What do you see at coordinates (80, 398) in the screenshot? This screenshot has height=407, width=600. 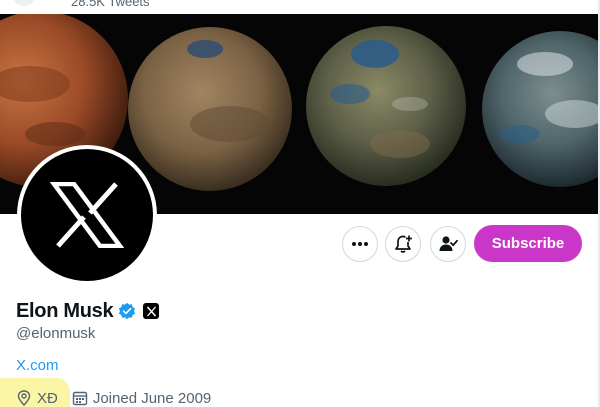 I see `calendar-icon` at bounding box center [80, 398].